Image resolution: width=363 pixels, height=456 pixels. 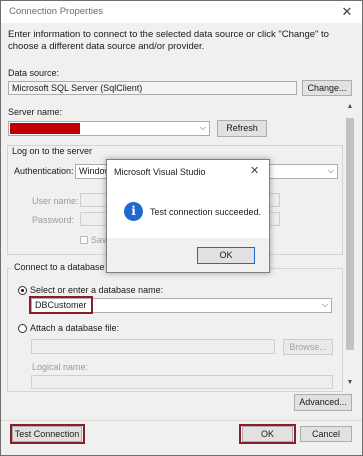 What do you see at coordinates (47, 434) in the screenshot?
I see `test-connection-highlight` at bounding box center [47, 434].